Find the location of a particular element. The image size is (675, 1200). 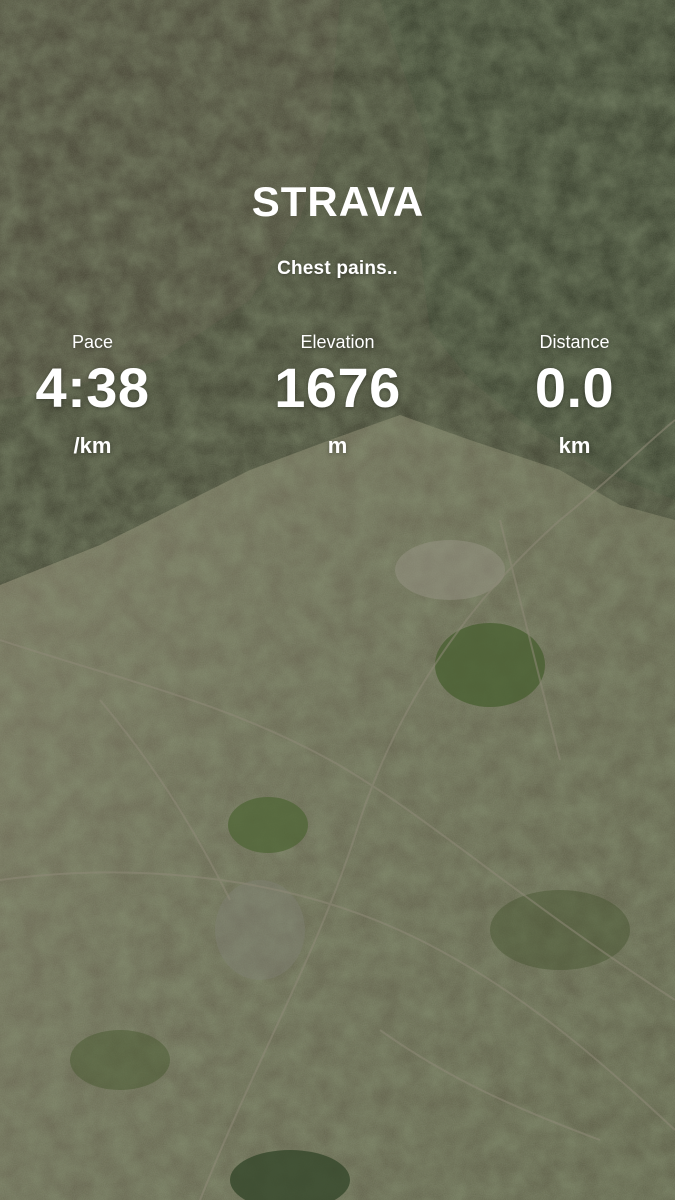

stat-distance-unit: km is located at coordinates (574, 445).